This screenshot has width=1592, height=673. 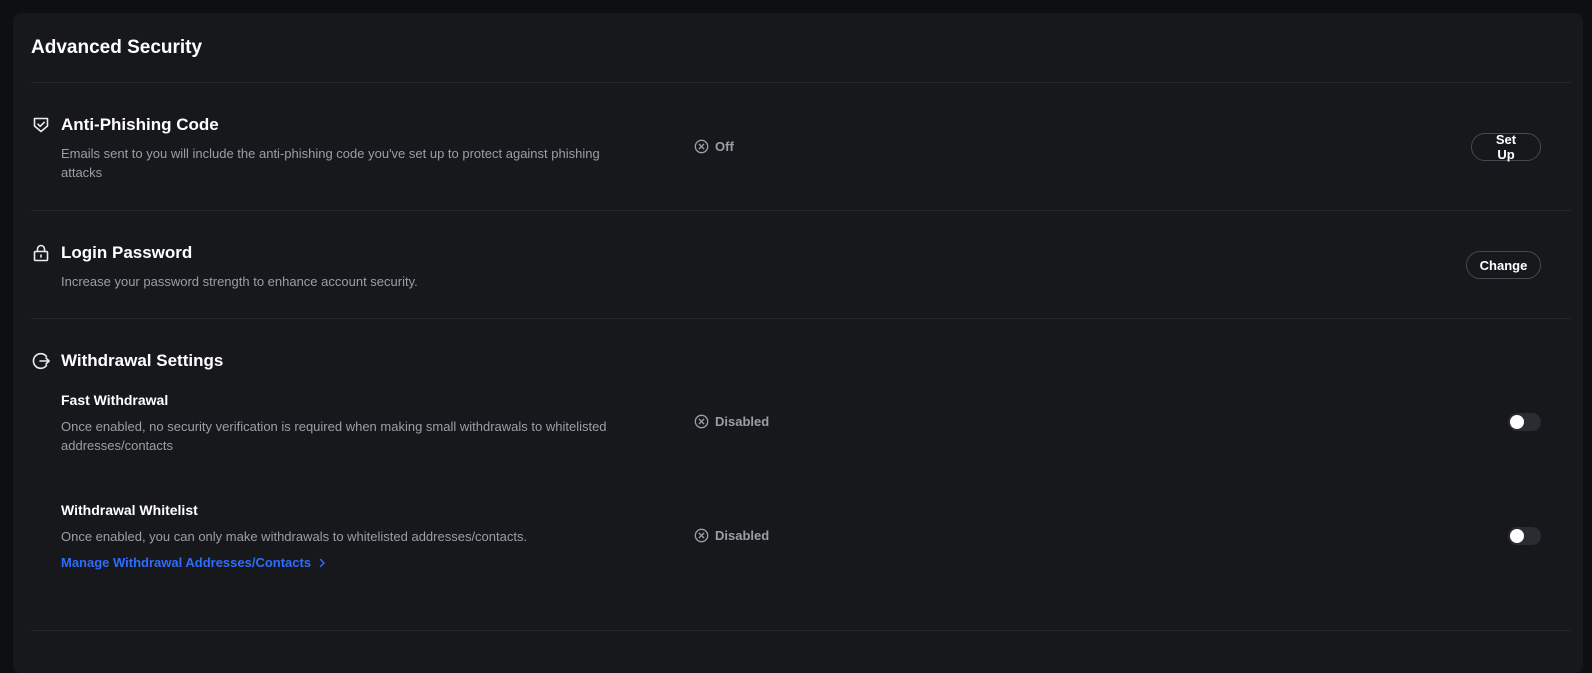 What do you see at coordinates (724, 146) in the screenshot?
I see `anti-phishing-status-label: Off` at bounding box center [724, 146].